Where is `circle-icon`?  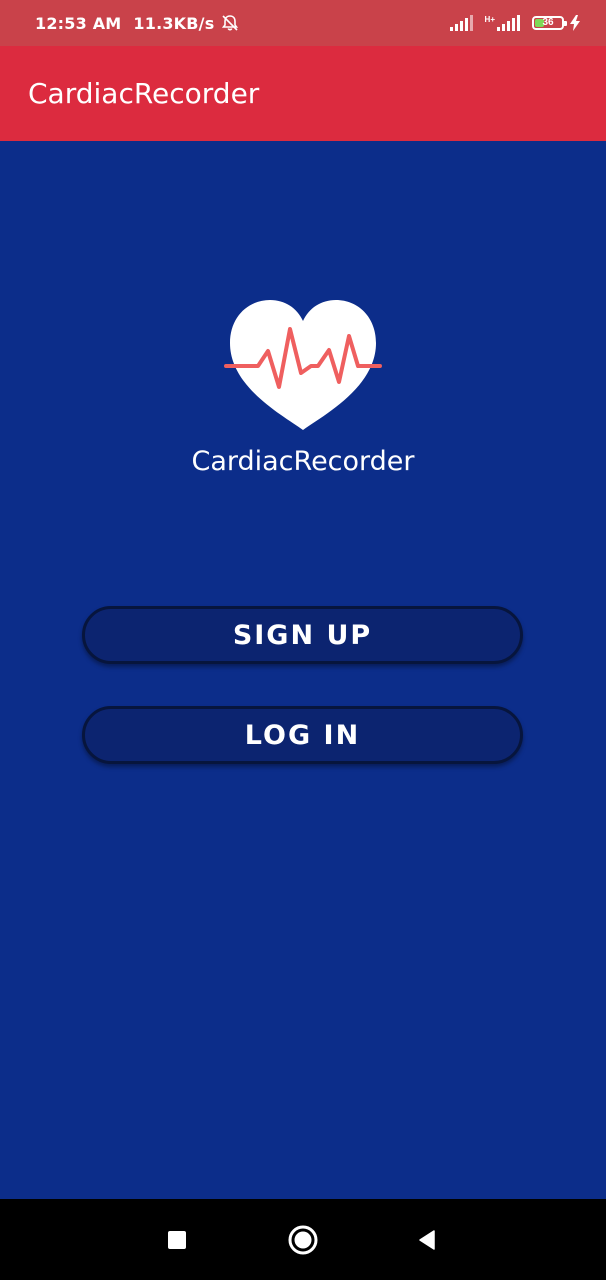 circle-icon is located at coordinates (303, 1239).